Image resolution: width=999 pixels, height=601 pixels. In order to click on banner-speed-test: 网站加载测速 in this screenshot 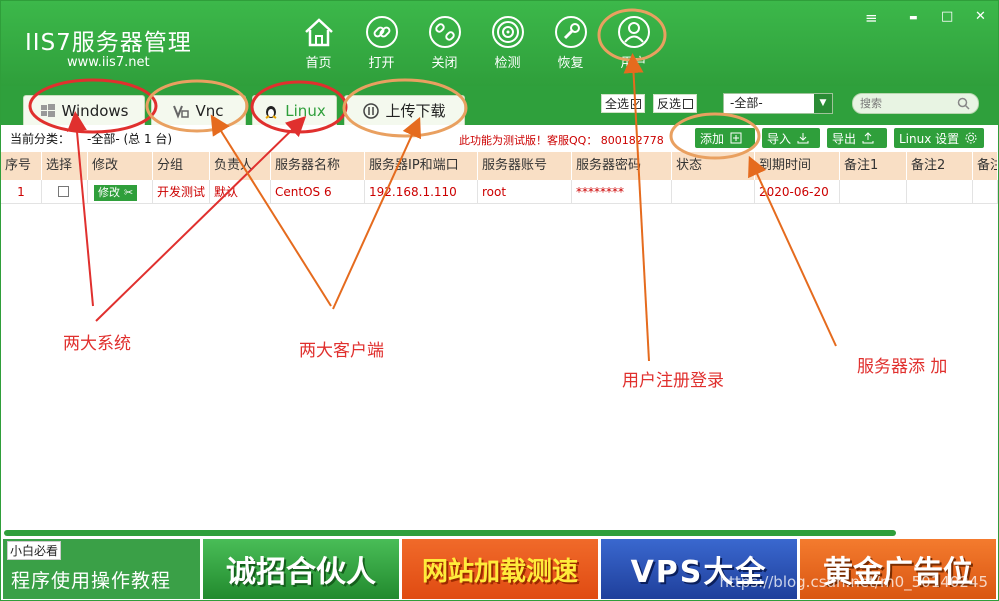, I will do `click(500, 569)`.